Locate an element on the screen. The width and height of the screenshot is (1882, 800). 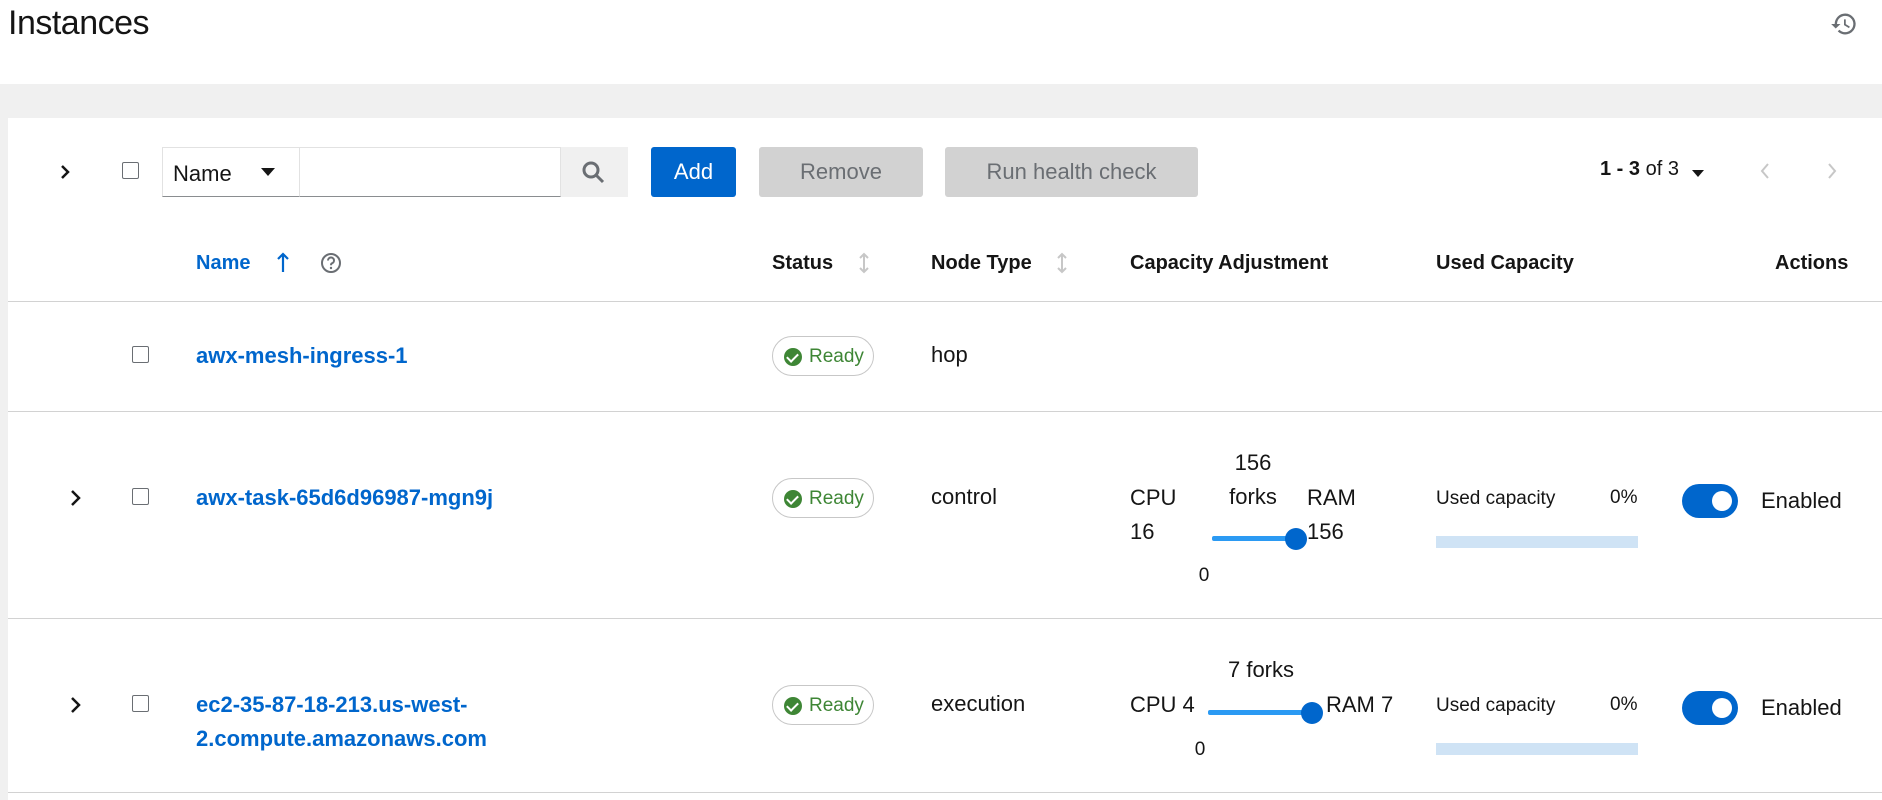
column-header-name: Name is located at coordinates (223, 263).